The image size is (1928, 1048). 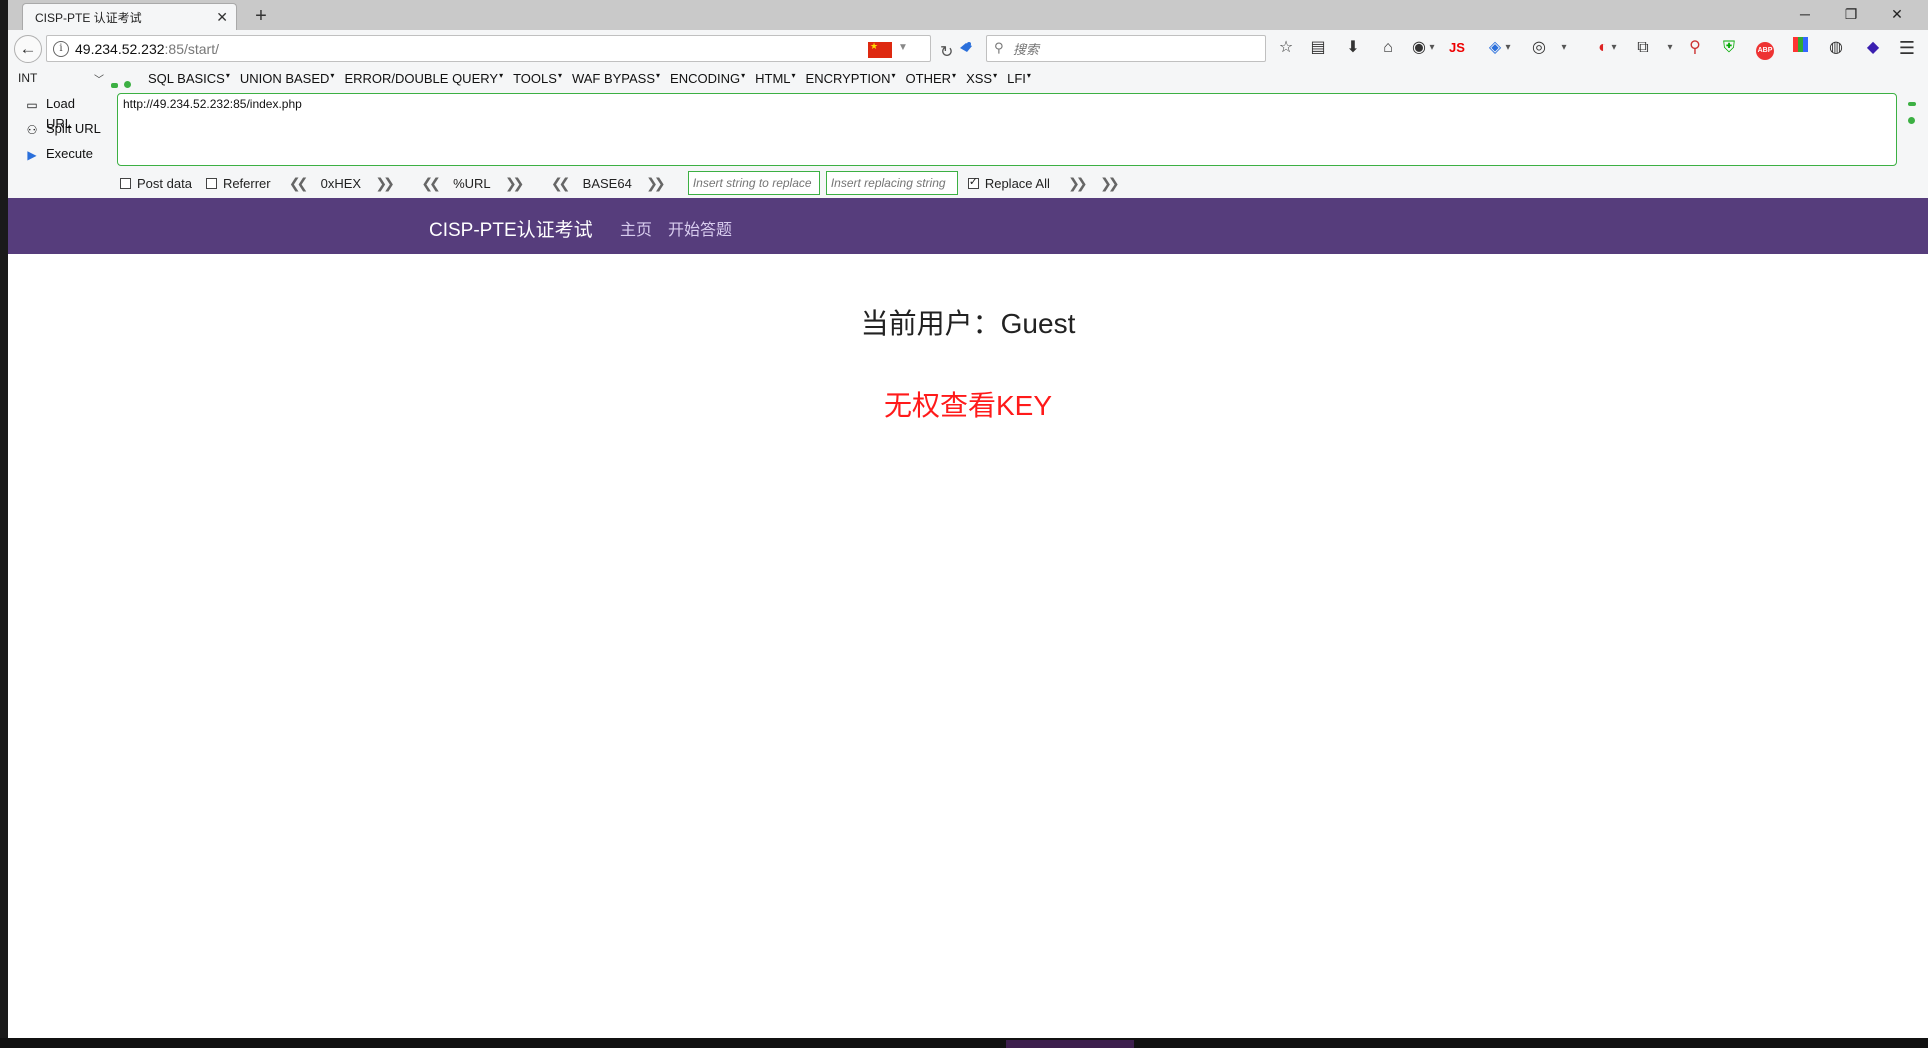 I want to click on js-extension-icon: JS, so click(x=1457, y=48).